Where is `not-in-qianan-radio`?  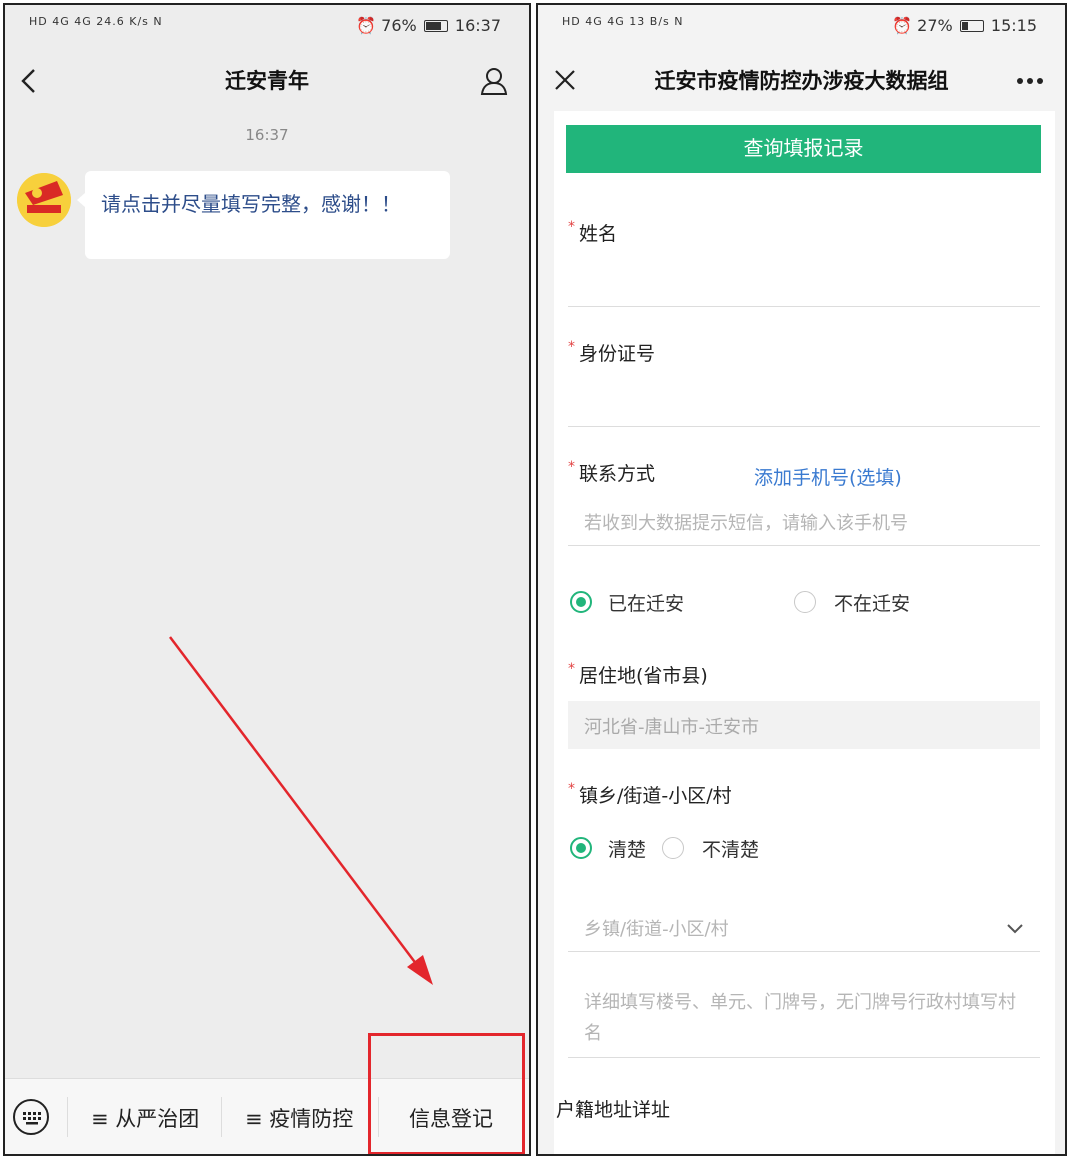 not-in-qianan-radio is located at coordinates (805, 602).